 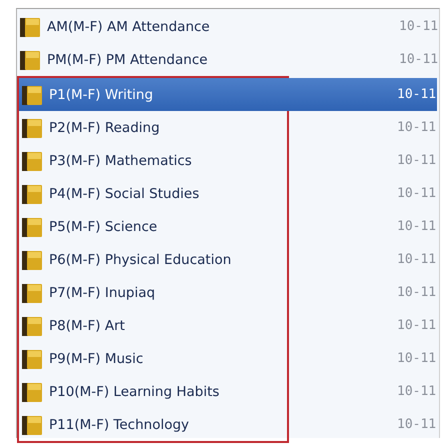 What do you see at coordinates (87, 326) in the screenshot?
I see `item-label: P8(M-F) Art` at bounding box center [87, 326].